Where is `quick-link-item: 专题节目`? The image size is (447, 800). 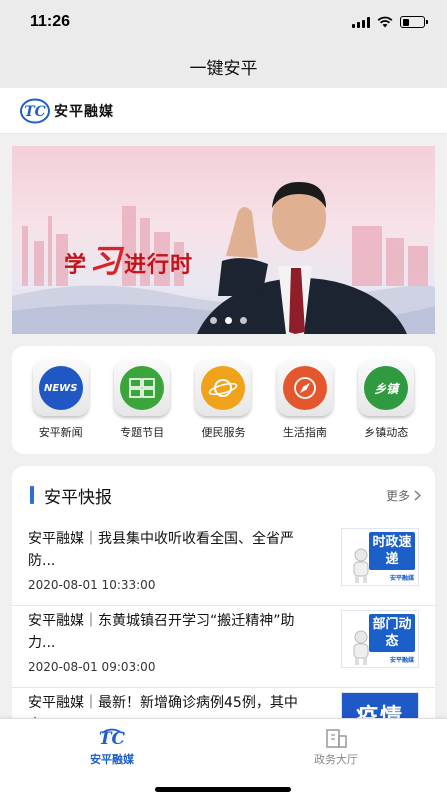 quick-link-item: 专题节目 is located at coordinates (142, 400).